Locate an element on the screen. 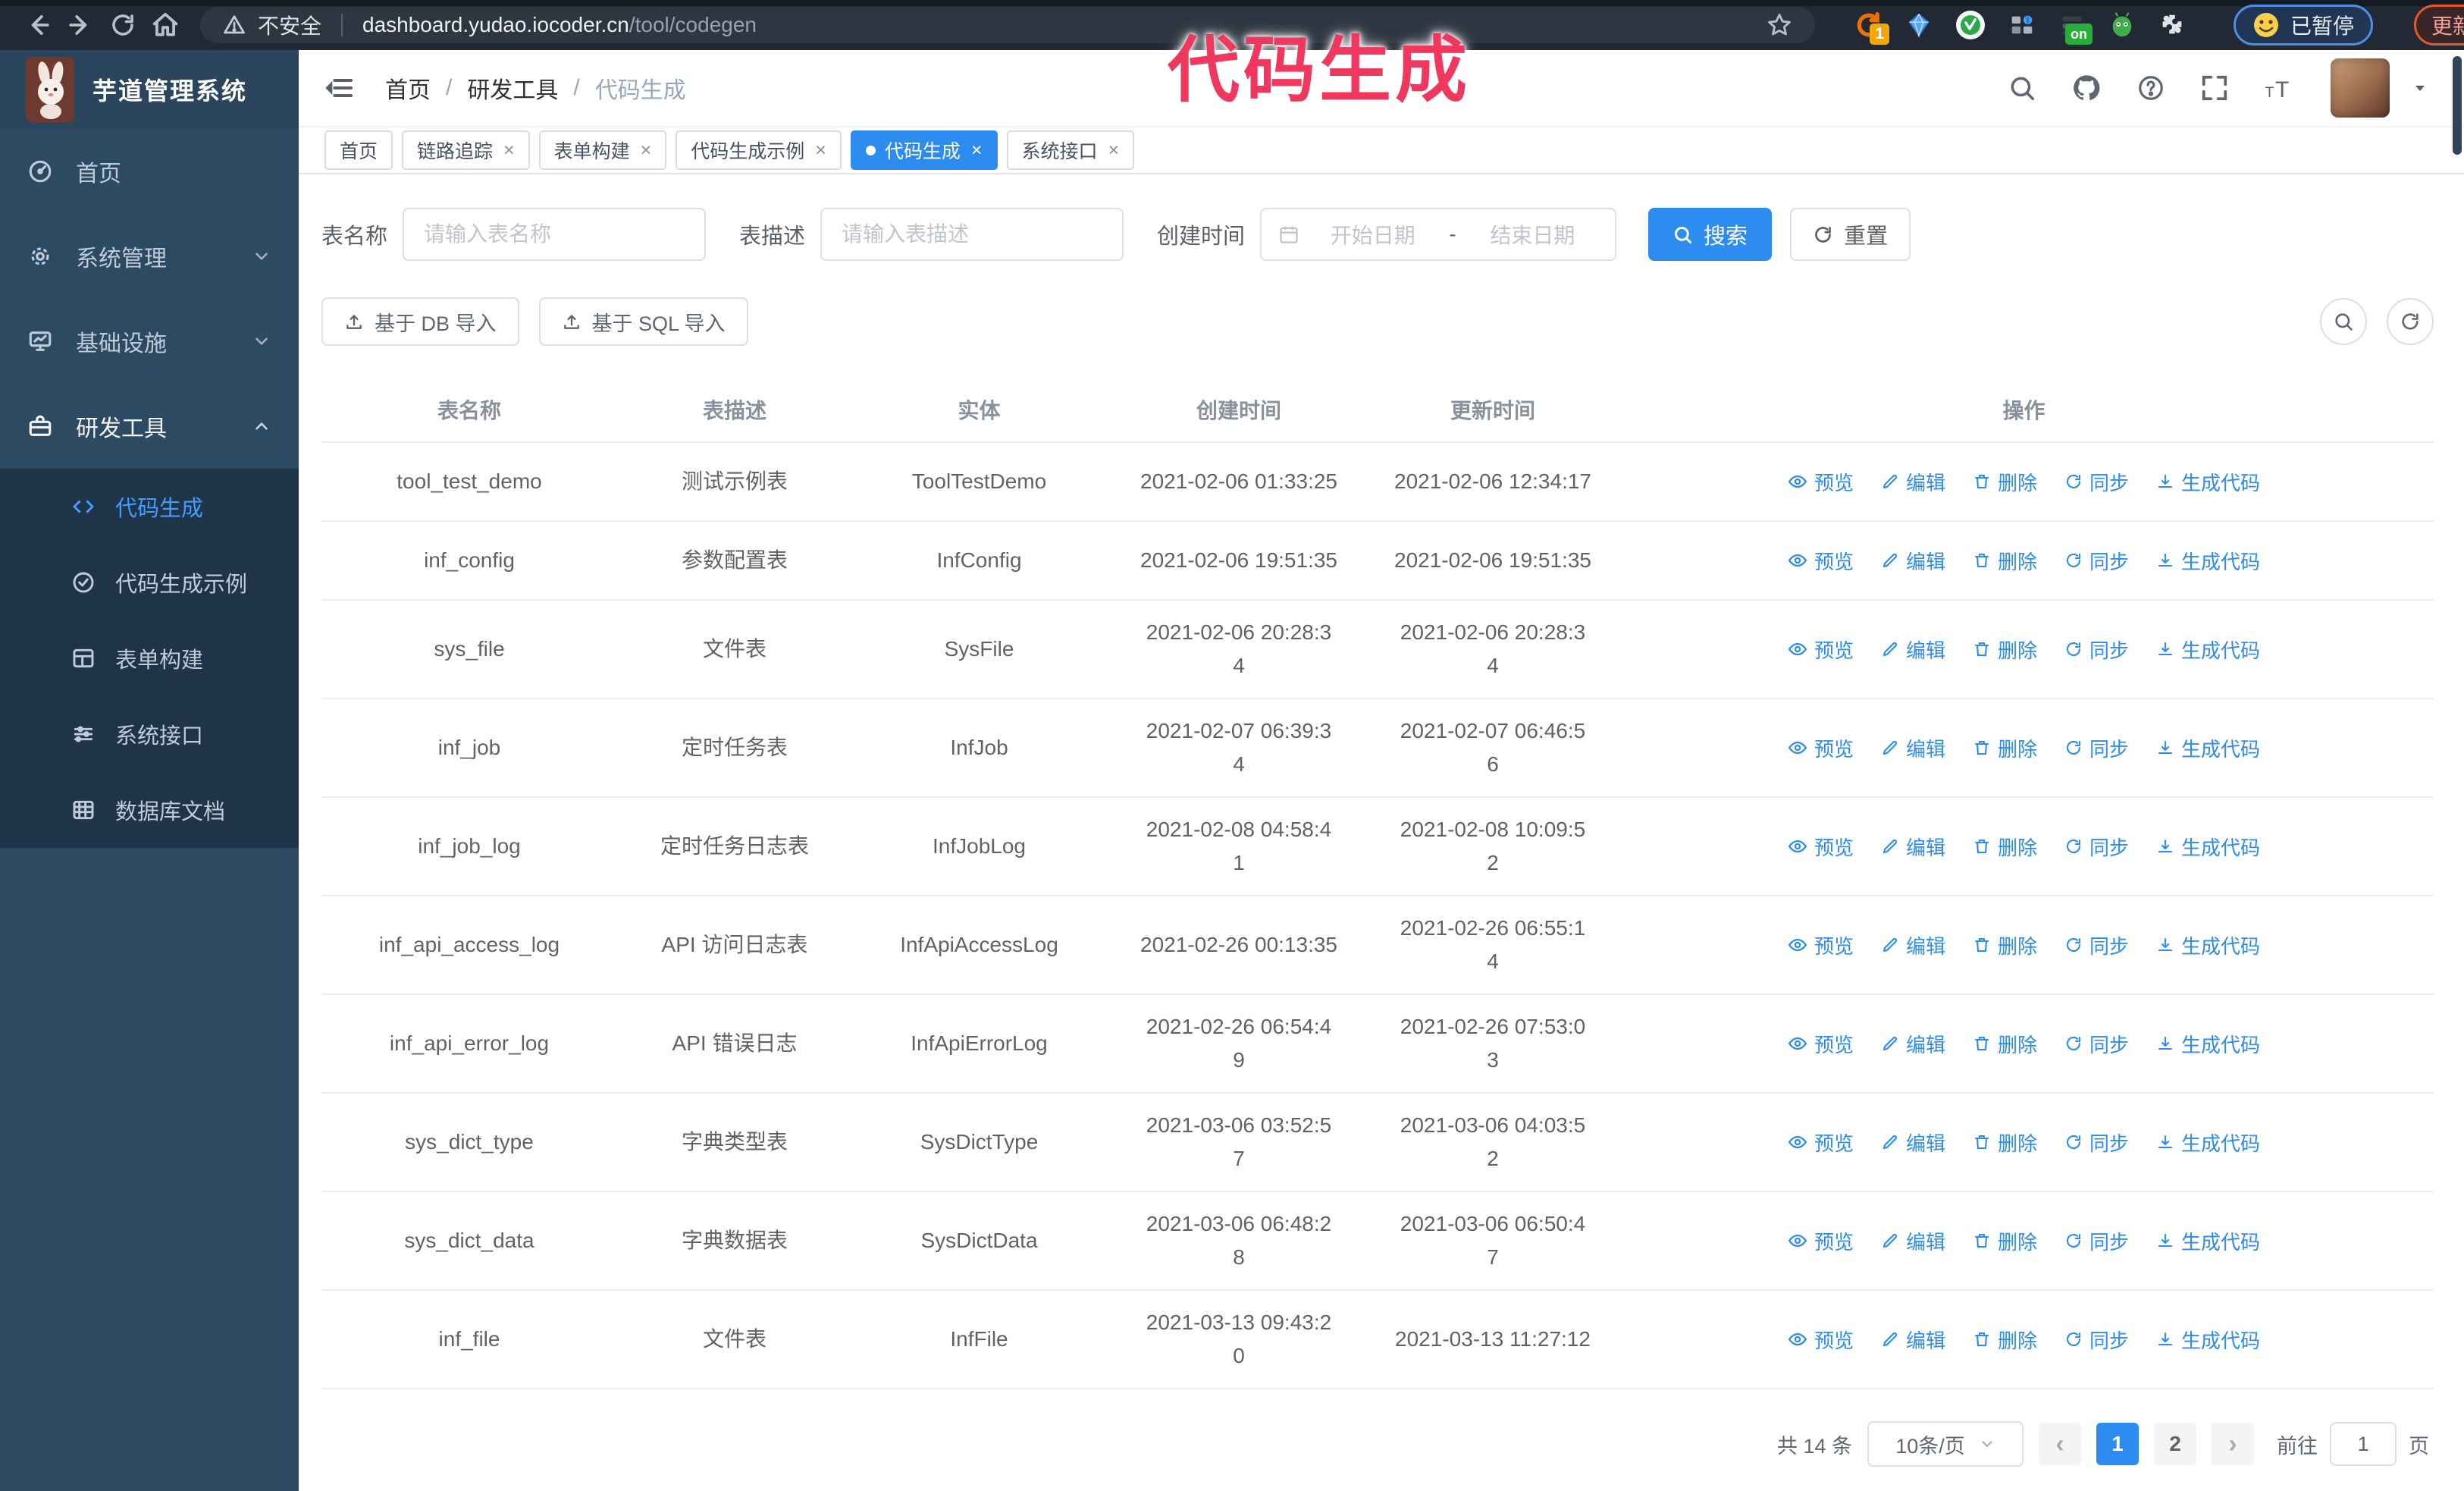 The image size is (2464, 1491). sidebar-subitem-system-api: 系统接口 is located at coordinates (150, 734).